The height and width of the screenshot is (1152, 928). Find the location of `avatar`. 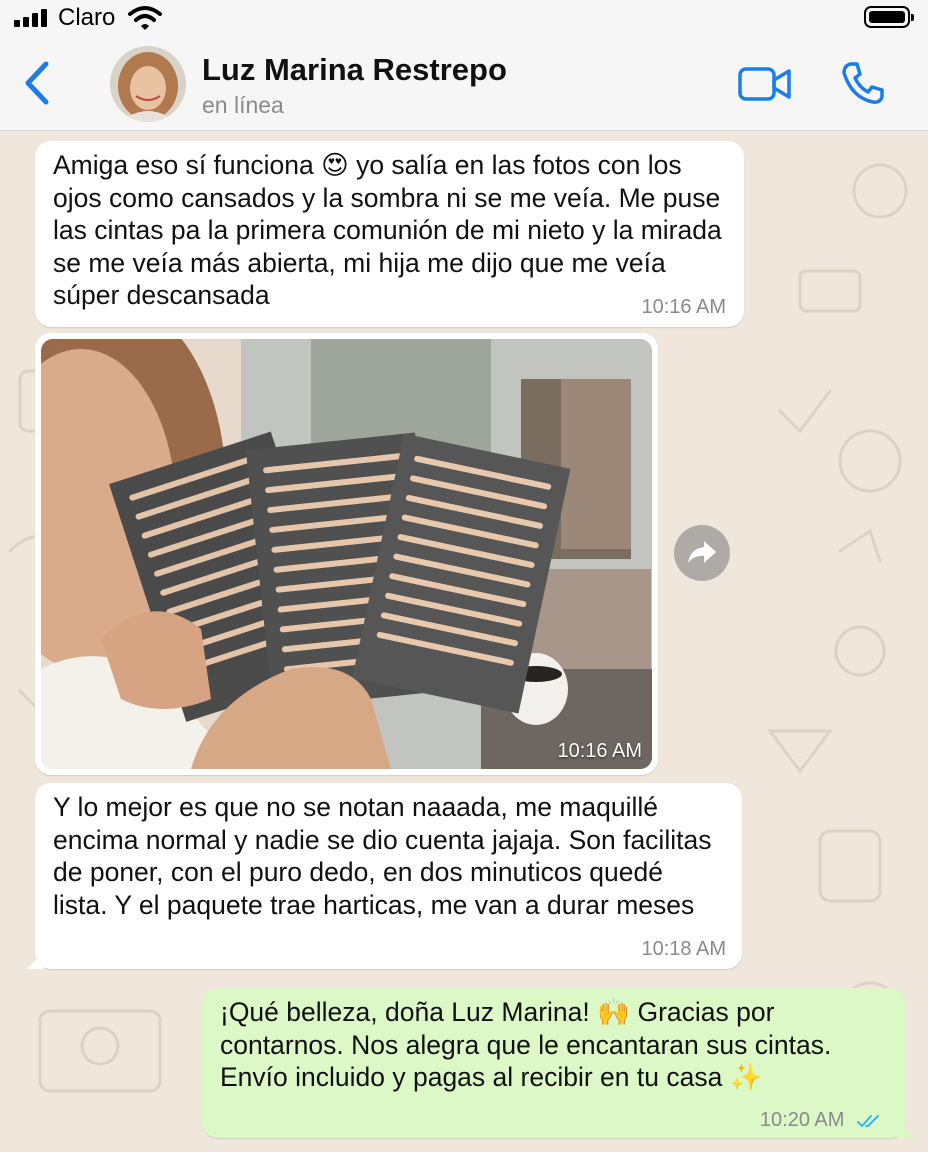

avatar is located at coordinates (148, 84).